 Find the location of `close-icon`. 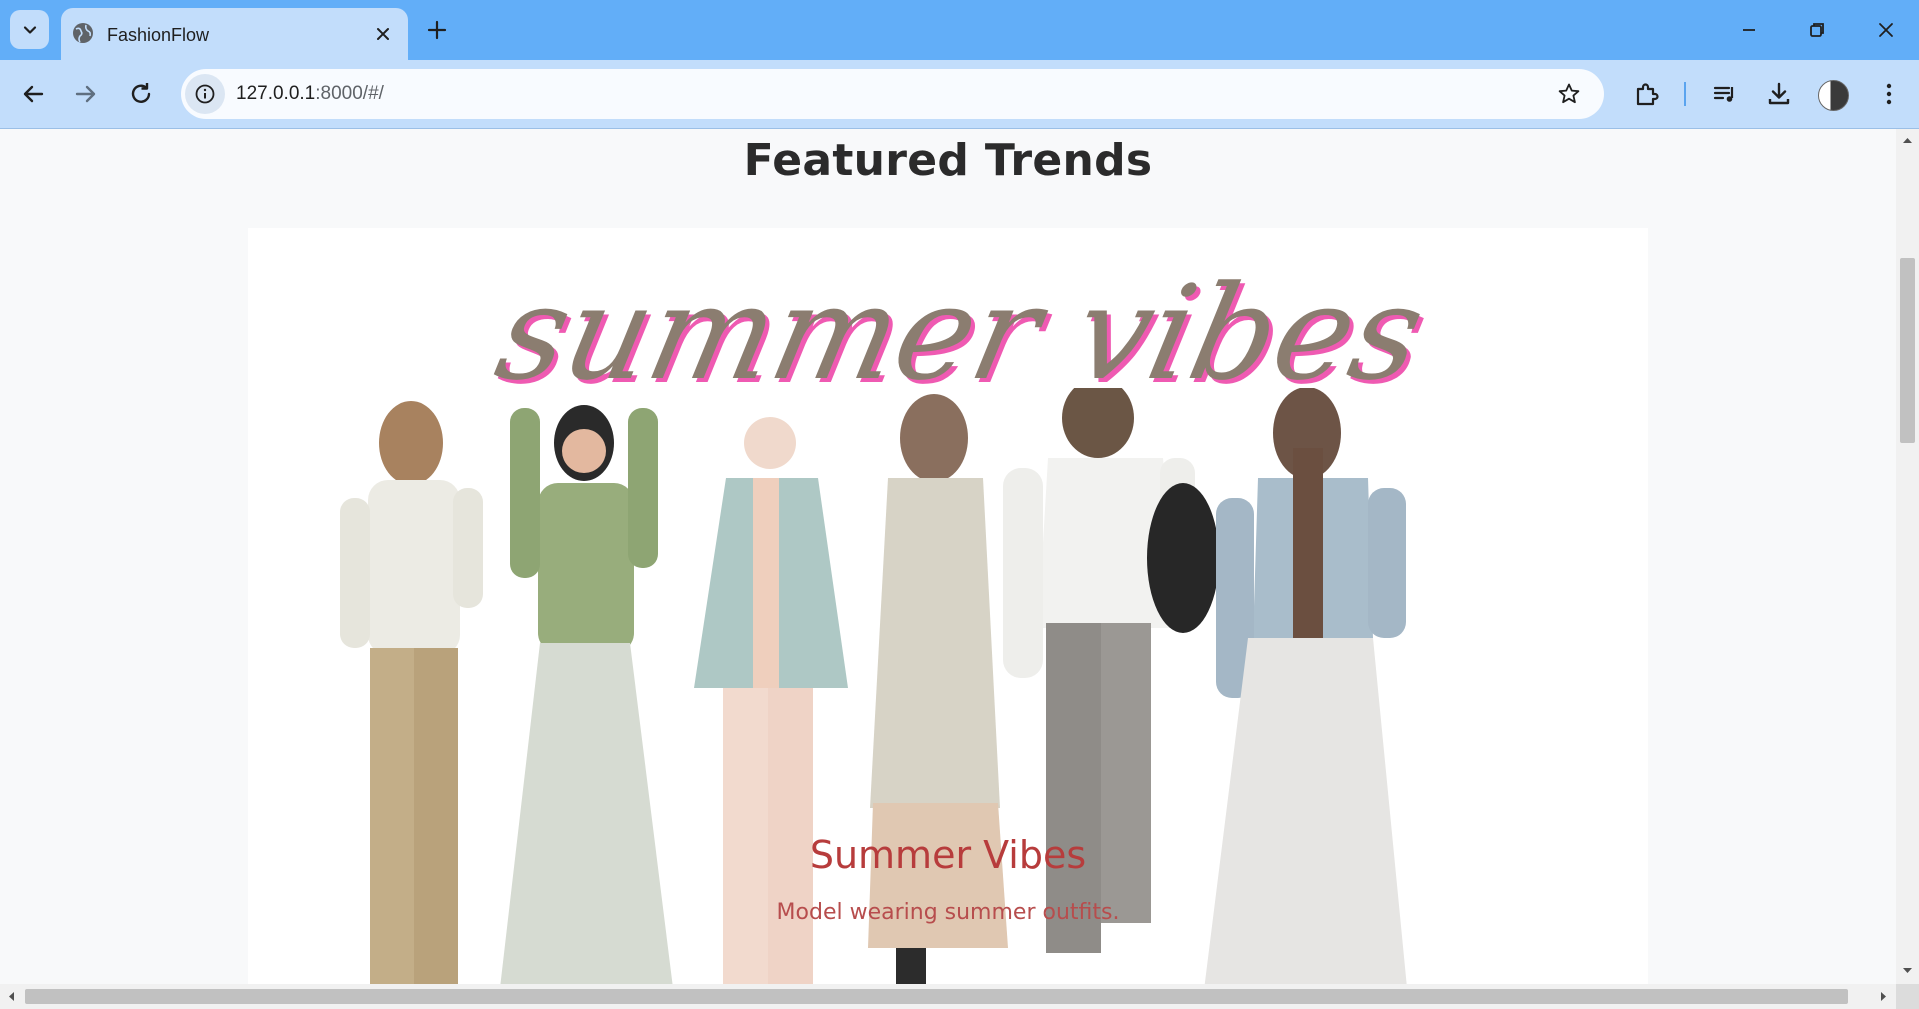

close-icon is located at coordinates (383, 34).